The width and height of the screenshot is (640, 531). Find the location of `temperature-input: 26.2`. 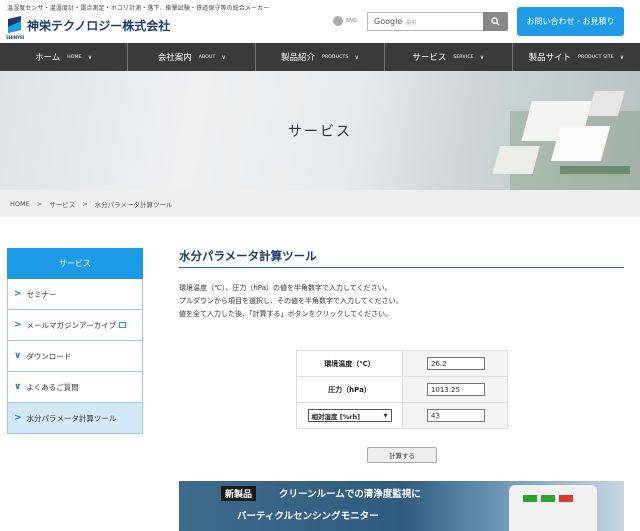

temperature-input: 26.2 is located at coordinates (456, 363).